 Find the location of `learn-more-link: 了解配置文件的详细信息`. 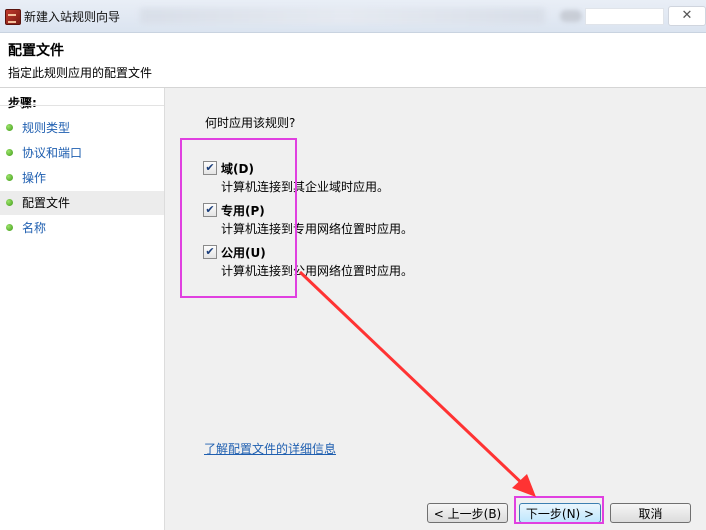

learn-more-link: 了解配置文件的详细信息 is located at coordinates (270, 448).